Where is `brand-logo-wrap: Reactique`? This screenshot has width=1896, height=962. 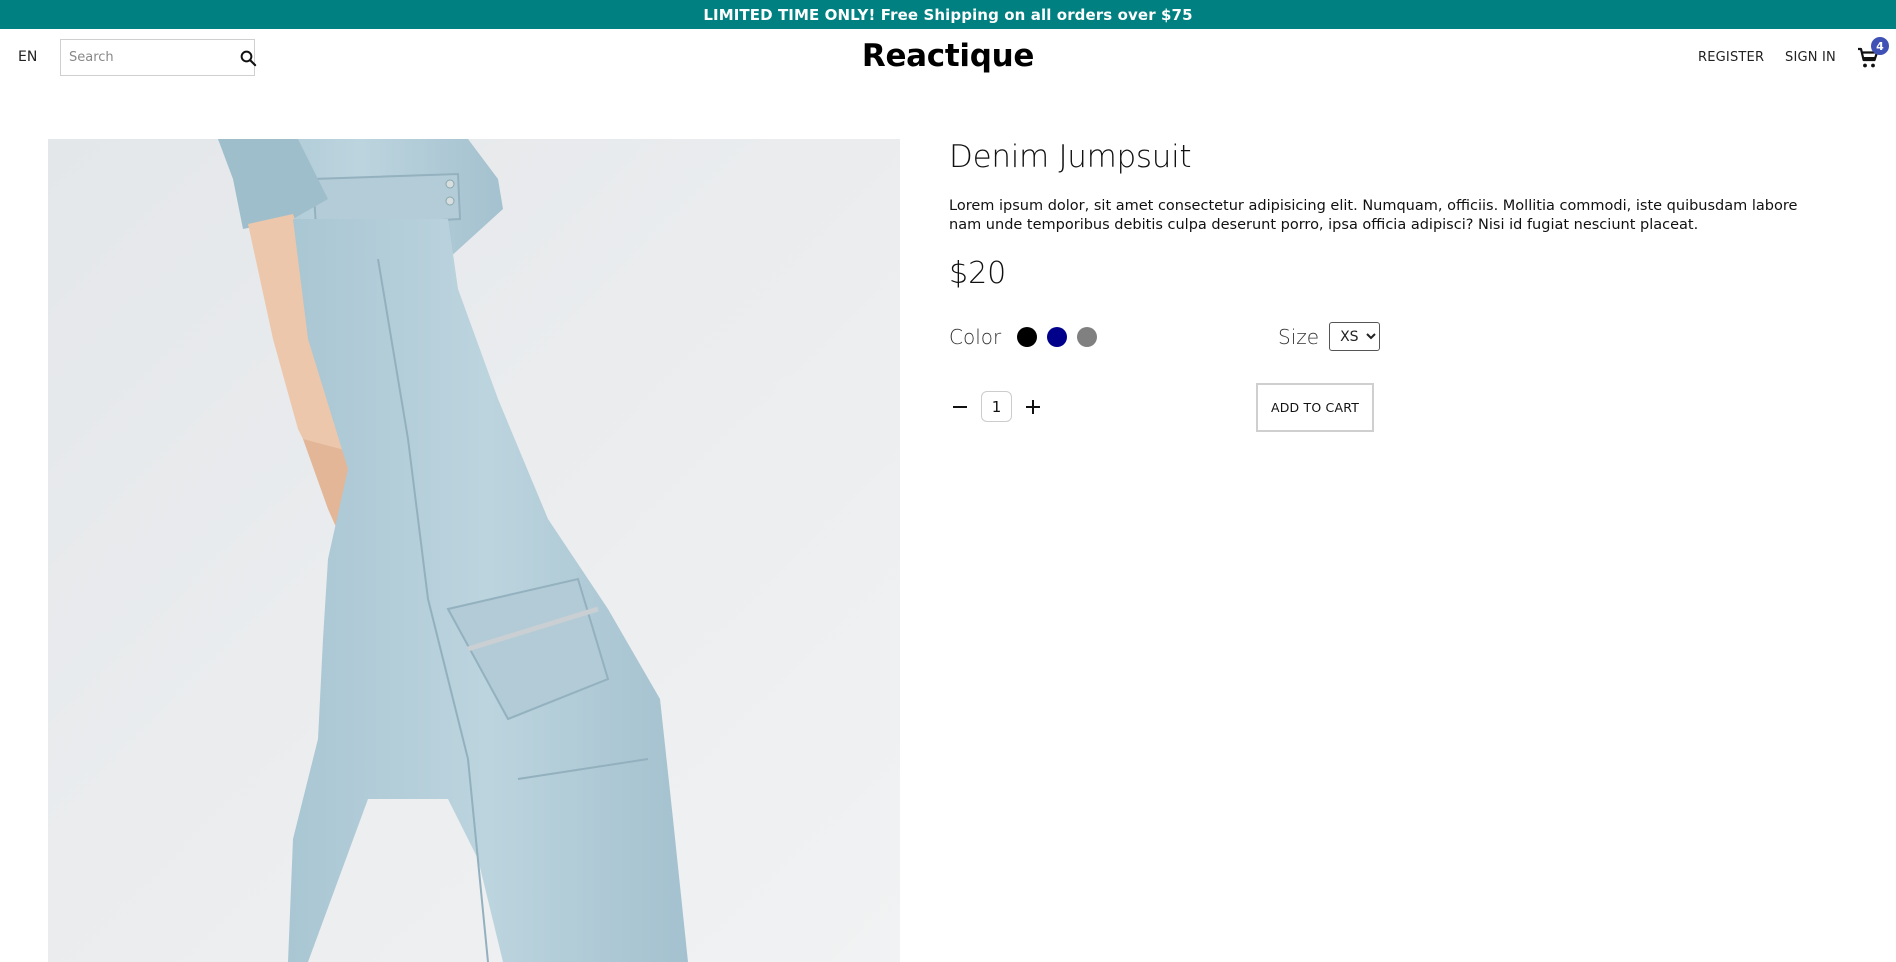 brand-logo-wrap: Reactique is located at coordinates (948, 56).